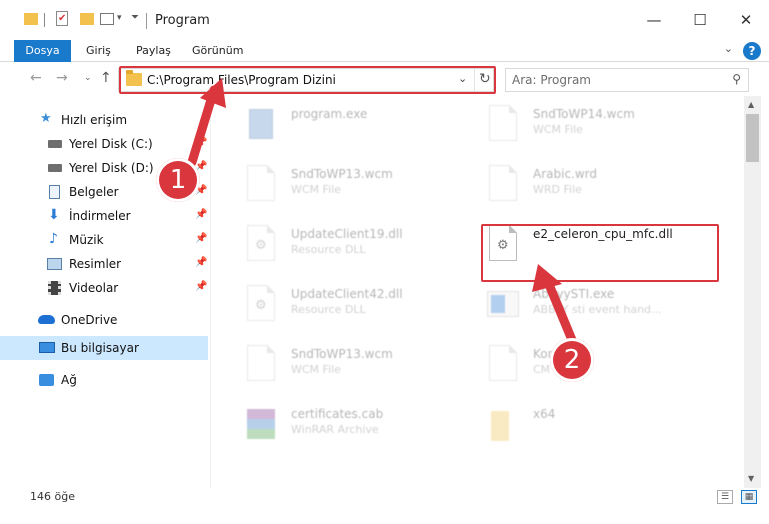 The height and width of the screenshot is (524, 769). Describe the element at coordinates (261, 247) in the screenshot. I see `dll-icon: ⚙` at that location.